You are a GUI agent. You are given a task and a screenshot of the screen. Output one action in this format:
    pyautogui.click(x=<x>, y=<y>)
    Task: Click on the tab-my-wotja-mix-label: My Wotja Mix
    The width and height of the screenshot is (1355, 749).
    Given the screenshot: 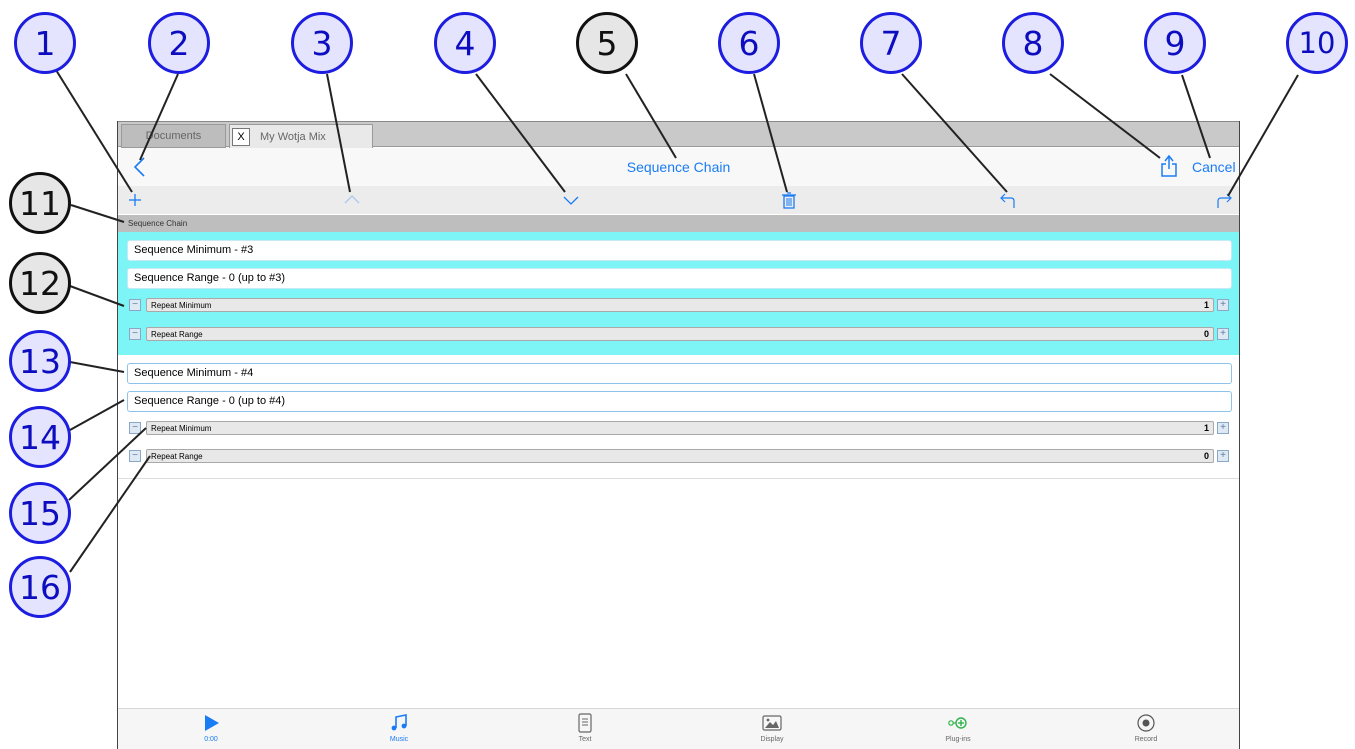 What is the action you would take?
    pyautogui.click(x=293, y=136)
    